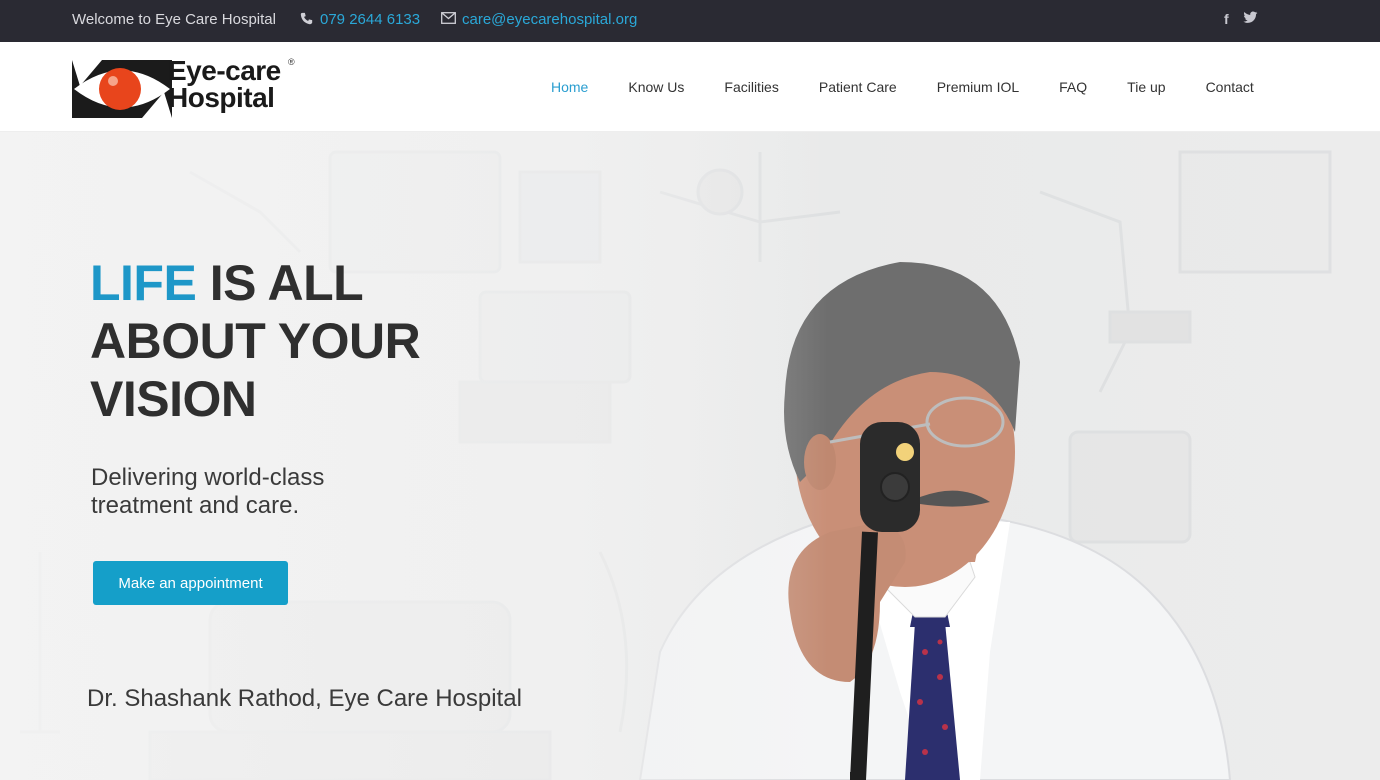 This screenshot has width=1380, height=780. Describe the element at coordinates (174, 19) in the screenshot. I see `welcome-text: Welcome to Eye Care Hospital` at that location.